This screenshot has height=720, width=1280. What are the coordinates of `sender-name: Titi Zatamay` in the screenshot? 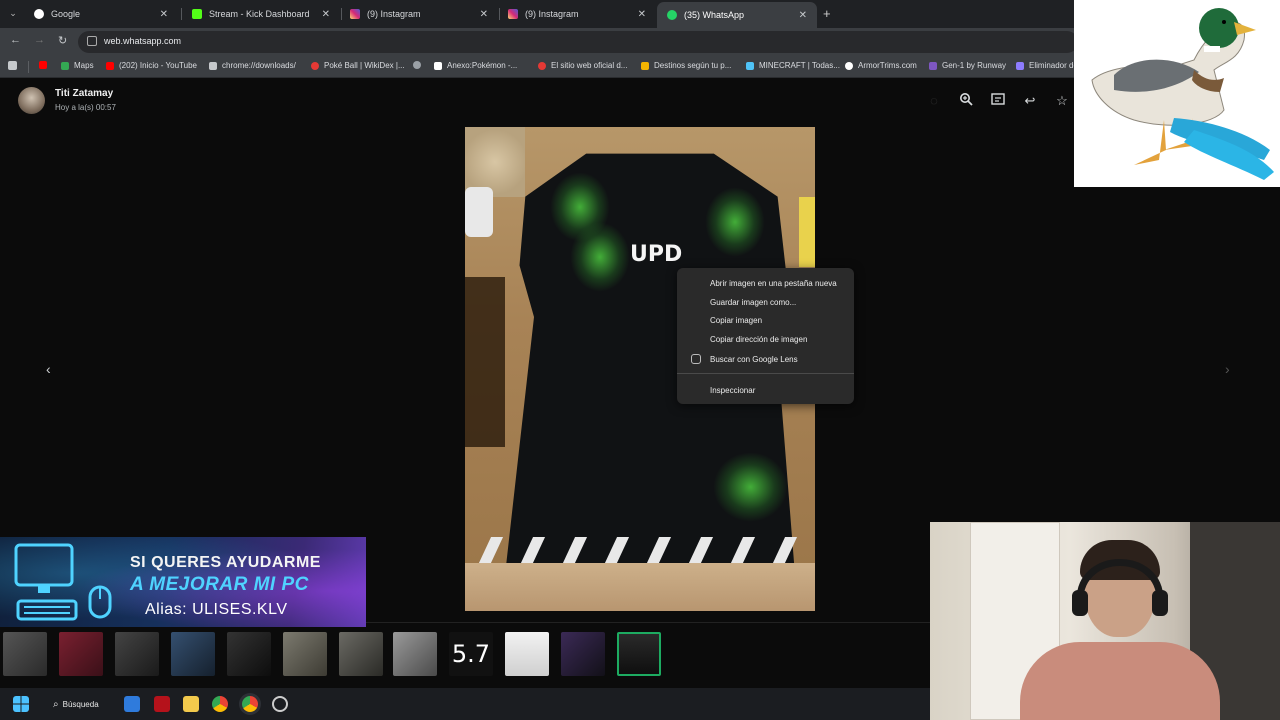 It's located at (84, 93).